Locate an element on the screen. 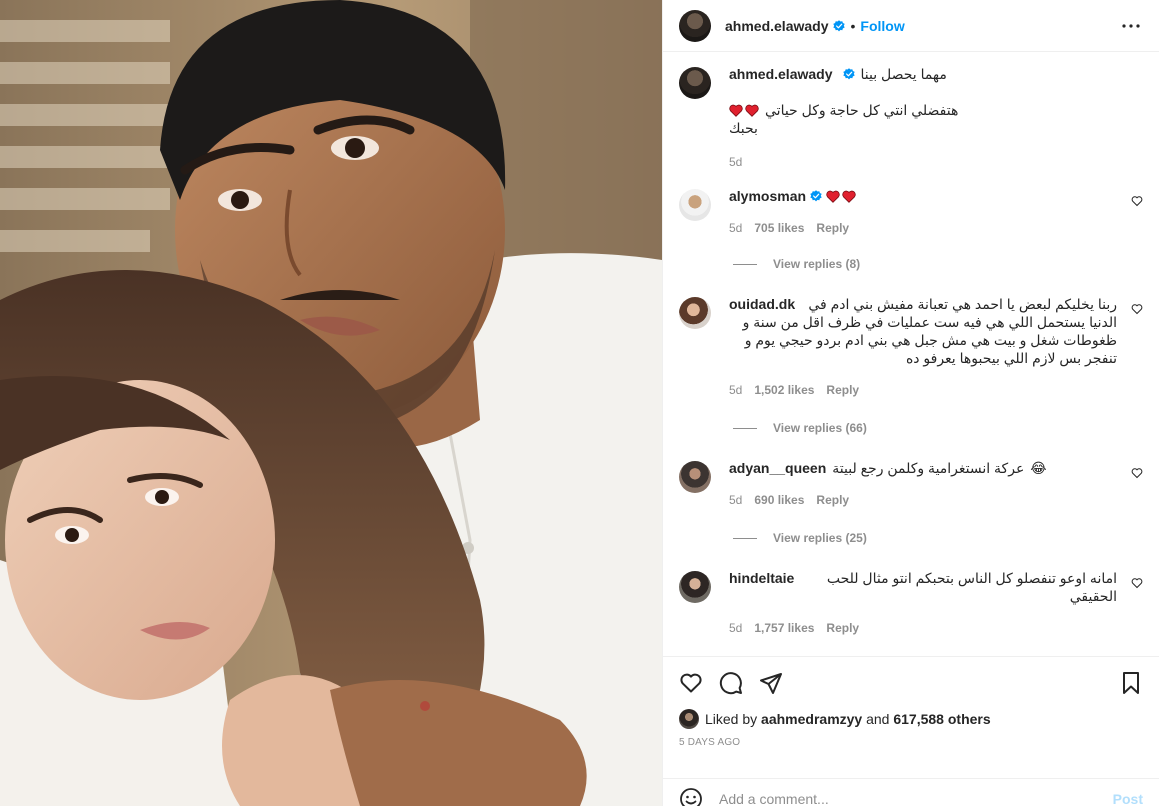 The image size is (1159, 806). bookmark-icon is located at coordinates (1131, 683).